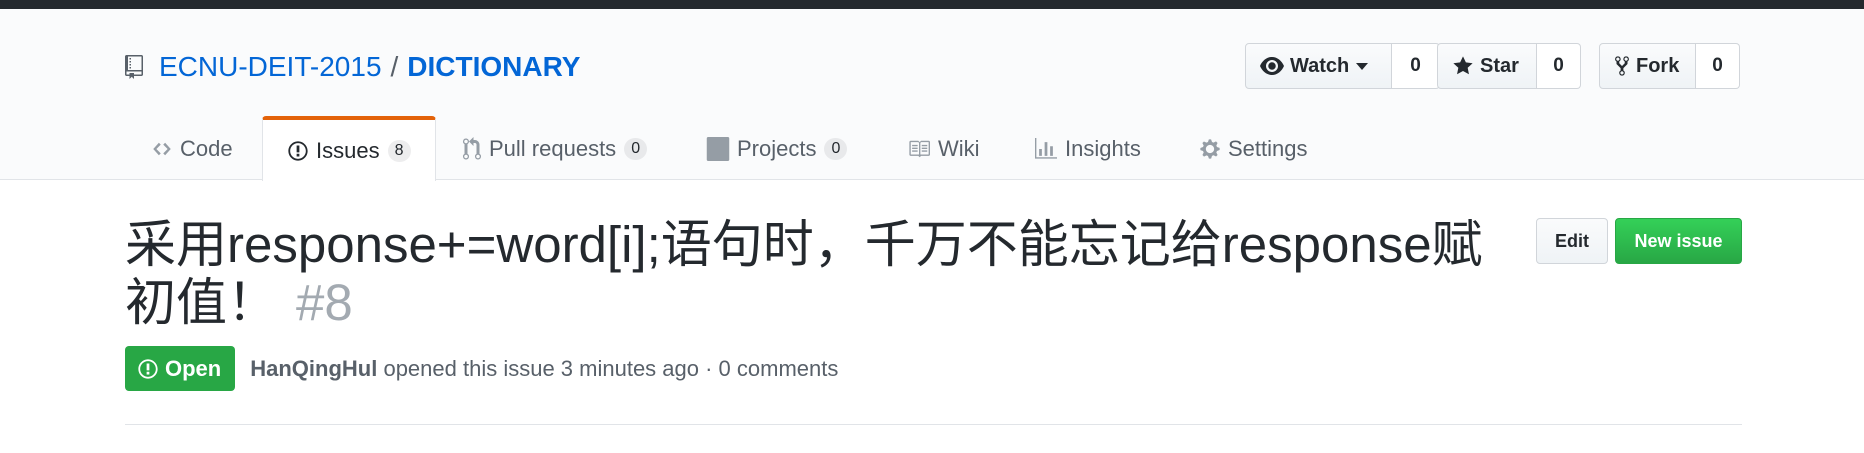 This screenshot has width=1864, height=453. Describe the element at coordinates (1362, 66) in the screenshot. I see `chevron-down-icon` at that location.